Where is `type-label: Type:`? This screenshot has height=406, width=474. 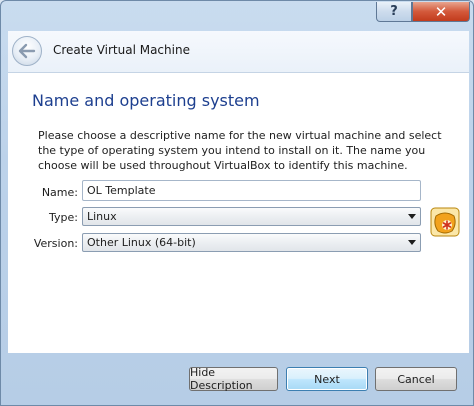
type-label: Type: is located at coordinates (63, 217).